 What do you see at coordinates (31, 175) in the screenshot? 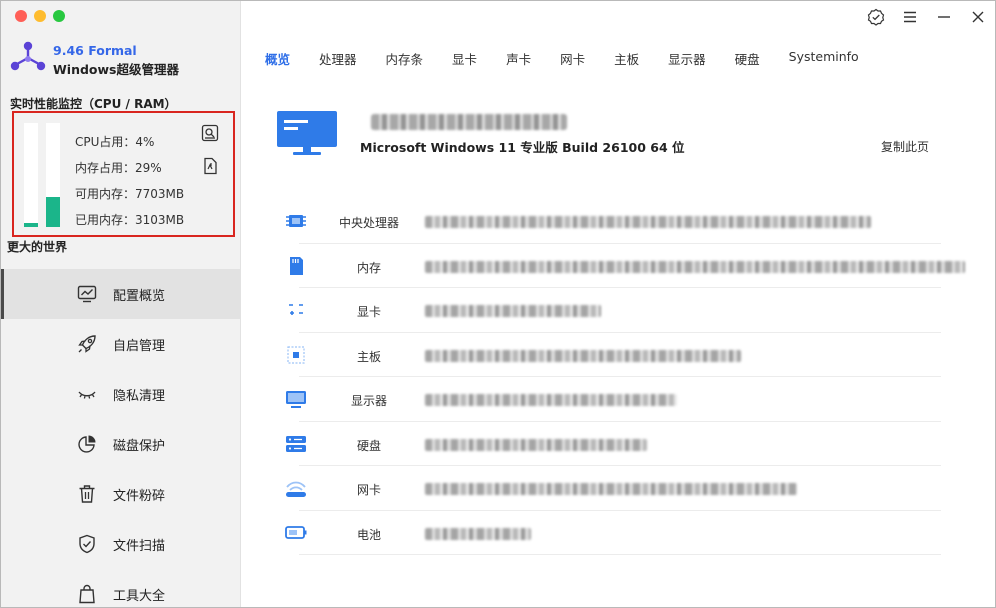
I see `cpu-usage-bar` at bounding box center [31, 175].